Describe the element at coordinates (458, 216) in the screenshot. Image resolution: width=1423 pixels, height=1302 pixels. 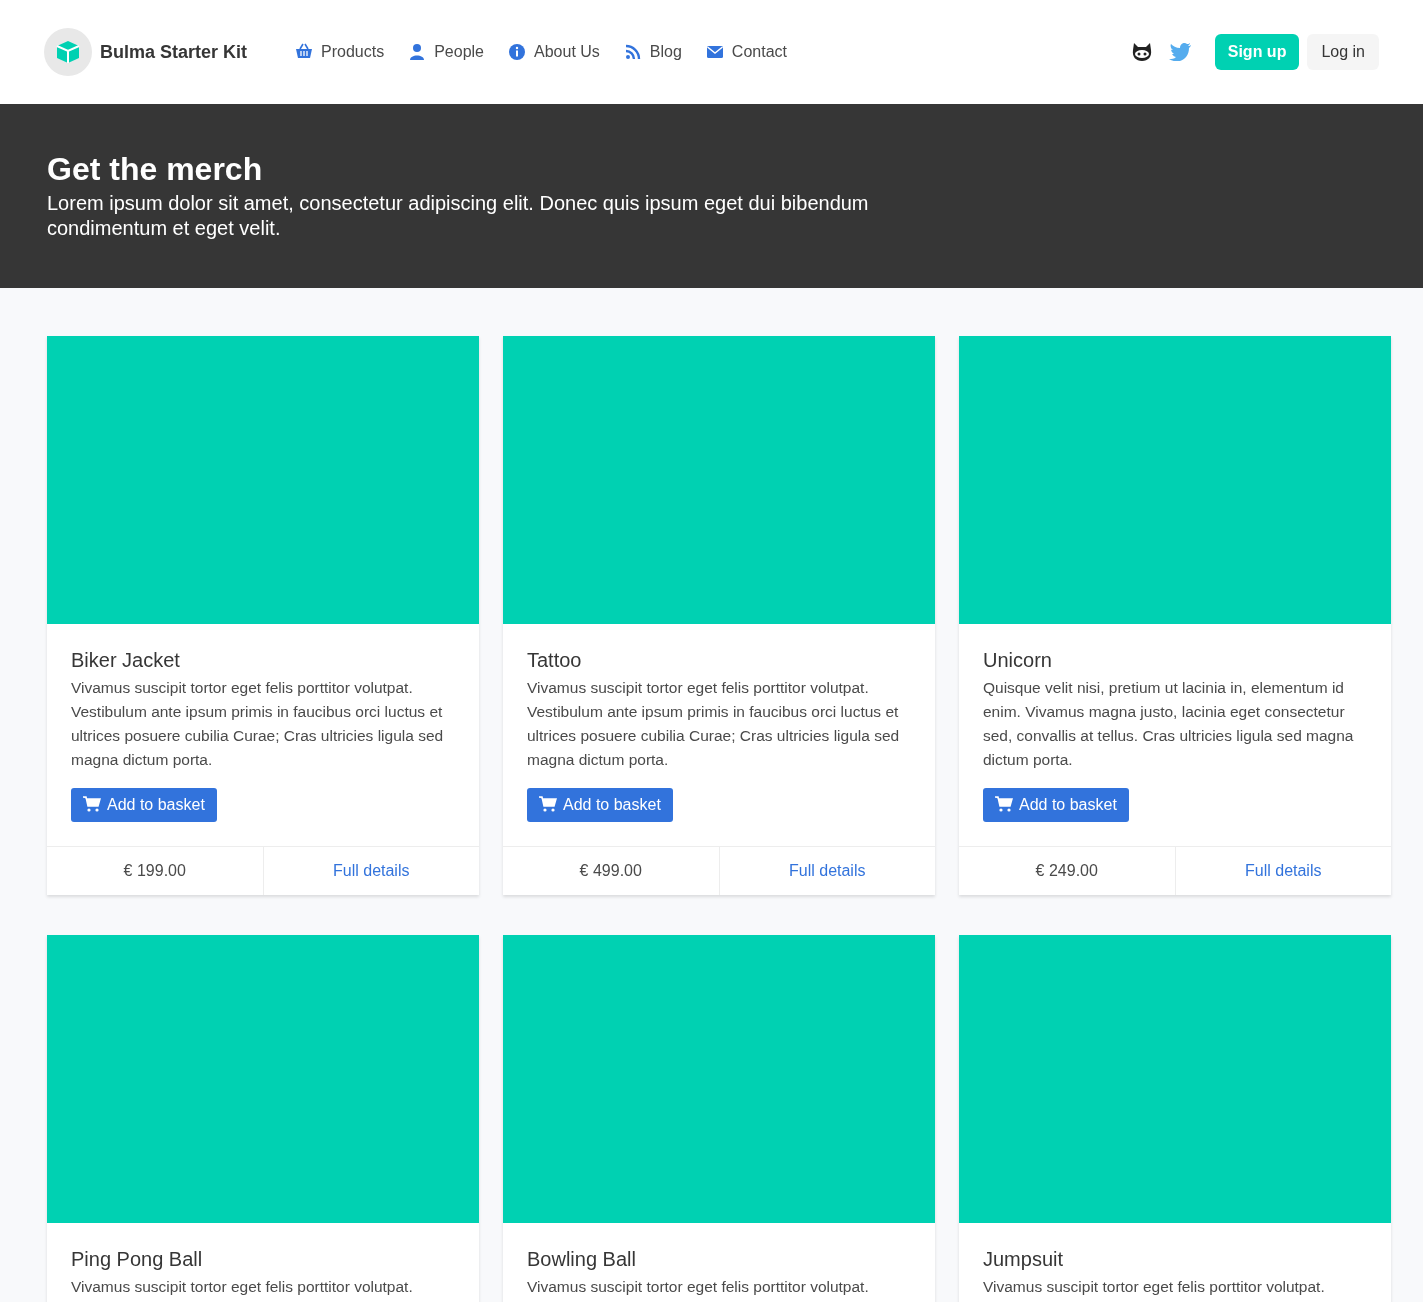
I see `hero-subtitle: Lorem ipsum dolor sit amet, consectetur adipiscing elit. Donec quis ipsum eget dui bibendum condimentum et eget velit.` at that location.